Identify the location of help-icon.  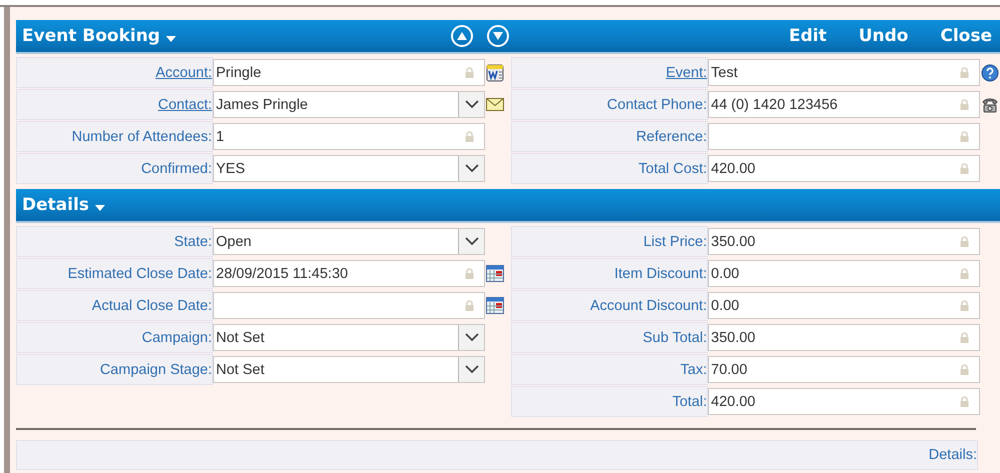
(990, 73).